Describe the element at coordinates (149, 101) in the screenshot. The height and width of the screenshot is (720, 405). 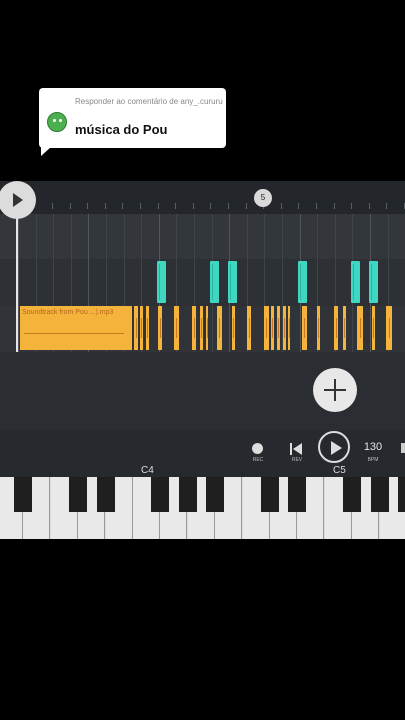
I see `reply-to-label: Responder ao comentário de any_.cururu` at that location.